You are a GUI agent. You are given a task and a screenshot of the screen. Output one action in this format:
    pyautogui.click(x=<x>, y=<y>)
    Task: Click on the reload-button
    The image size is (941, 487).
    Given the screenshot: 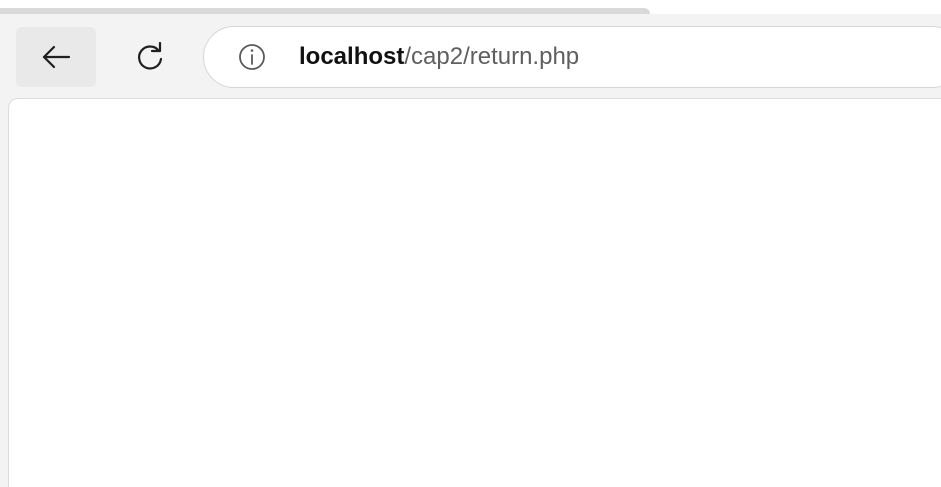 What is the action you would take?
    pyautogui.click(x=150, y=57)
    